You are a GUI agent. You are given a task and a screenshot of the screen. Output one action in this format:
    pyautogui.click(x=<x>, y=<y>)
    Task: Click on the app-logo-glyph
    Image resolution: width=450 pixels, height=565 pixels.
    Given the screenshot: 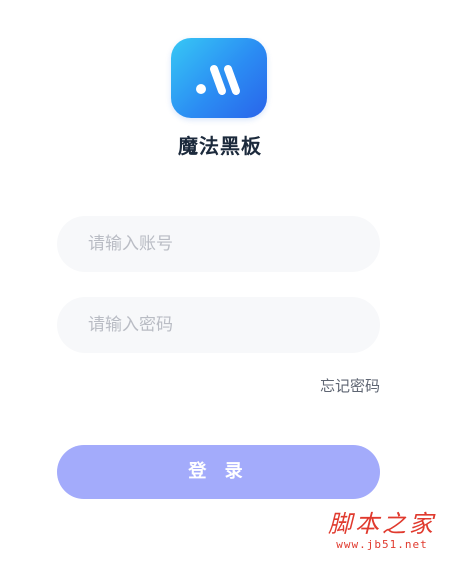 What is the action you would take?
    pyautogui.click(x=218, y=80)
    